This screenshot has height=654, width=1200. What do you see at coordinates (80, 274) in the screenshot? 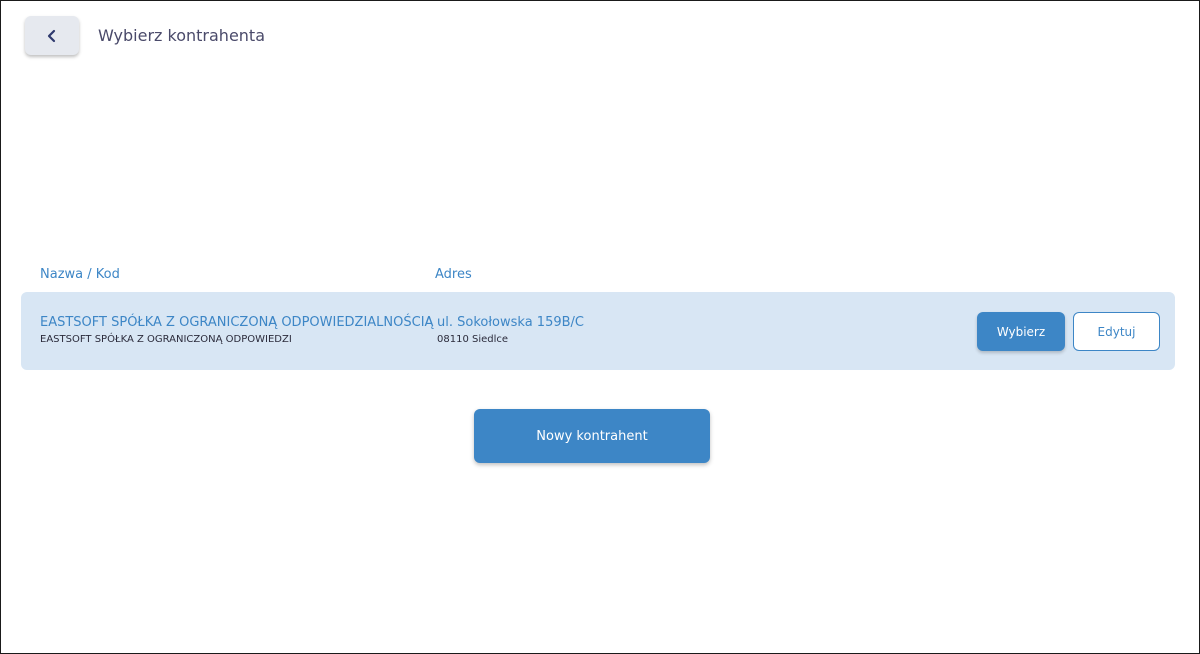
I see `column-header-name: Nazwa / Kod` at bounding box center [80, 274].